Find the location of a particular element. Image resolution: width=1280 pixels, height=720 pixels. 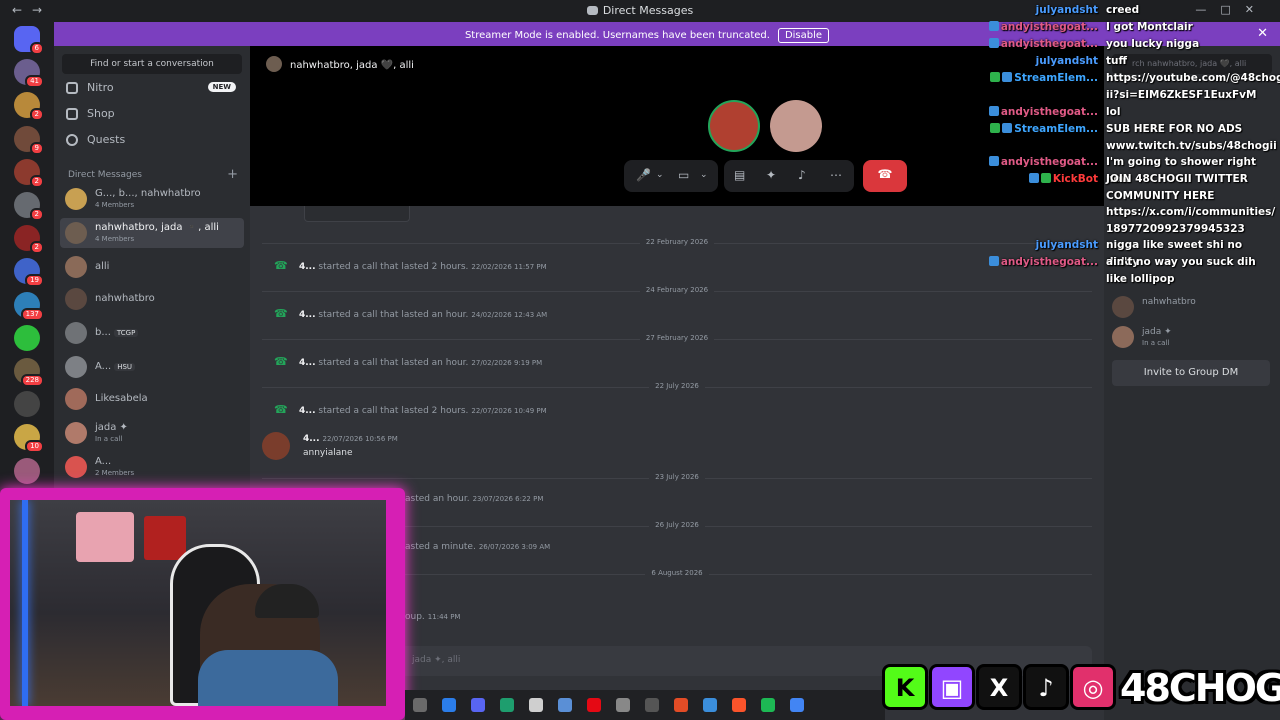

member-item: jada ✦ In a call is located at coordinates (1192, 337).